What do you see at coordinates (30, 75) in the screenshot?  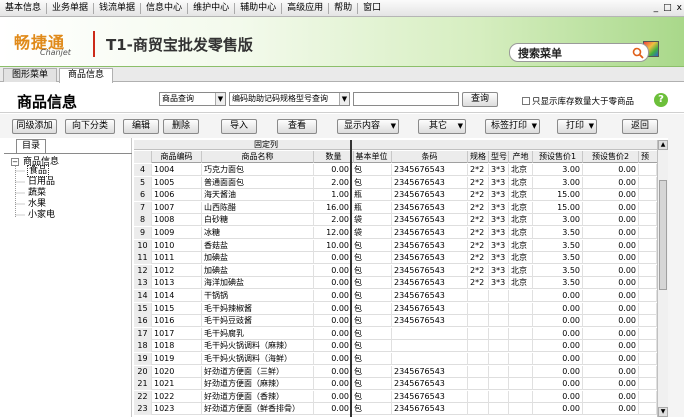 I see `tab-graphic-menu: 图形菜单` at bounding box center [30, 75].